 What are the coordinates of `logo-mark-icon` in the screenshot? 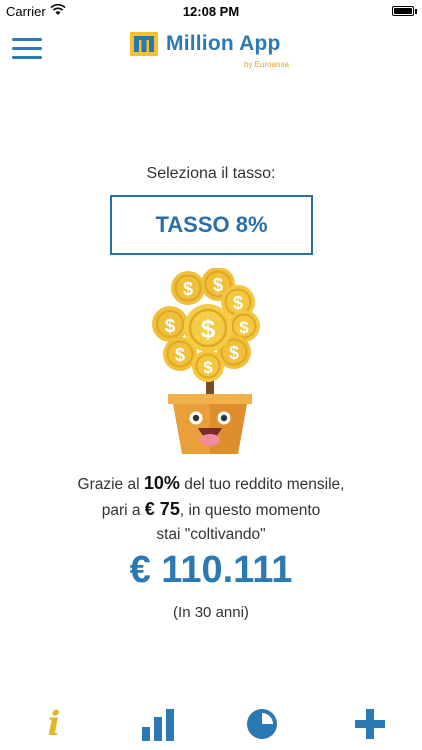 It's located at (144, 44).